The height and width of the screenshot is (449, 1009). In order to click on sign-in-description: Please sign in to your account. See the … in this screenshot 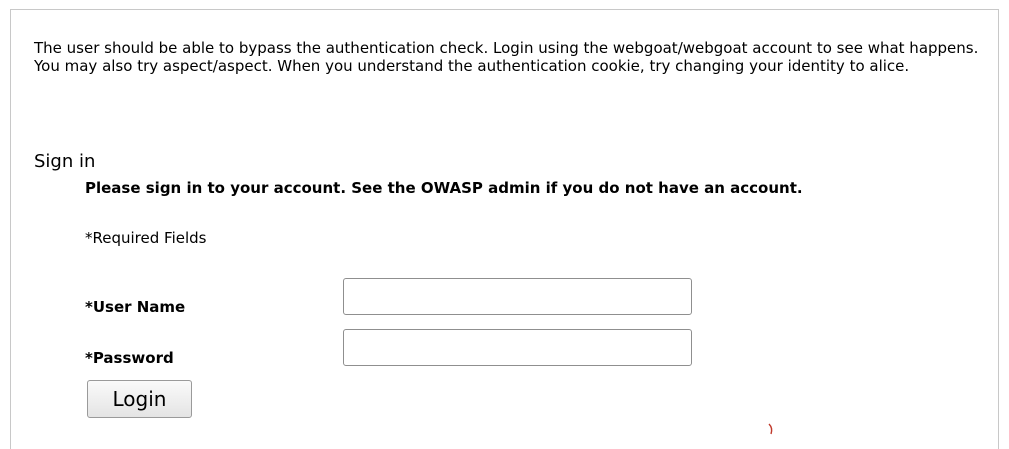, I will do `click(444, 188)`.